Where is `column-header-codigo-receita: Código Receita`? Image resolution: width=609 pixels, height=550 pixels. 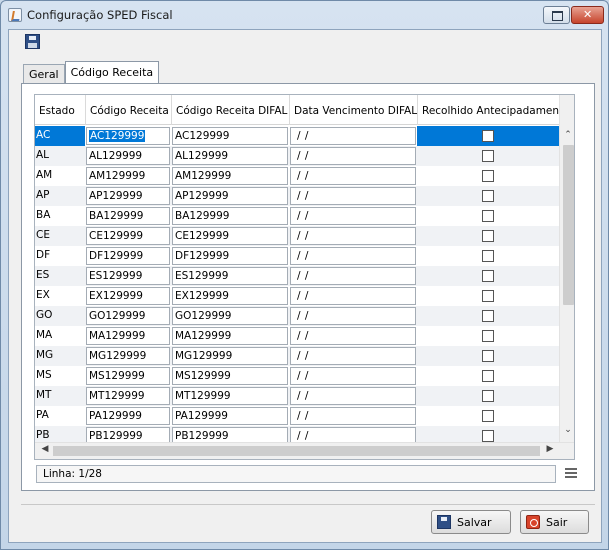
column-header-codigo-receita: Código Receita is located at coordinates (129, 110).